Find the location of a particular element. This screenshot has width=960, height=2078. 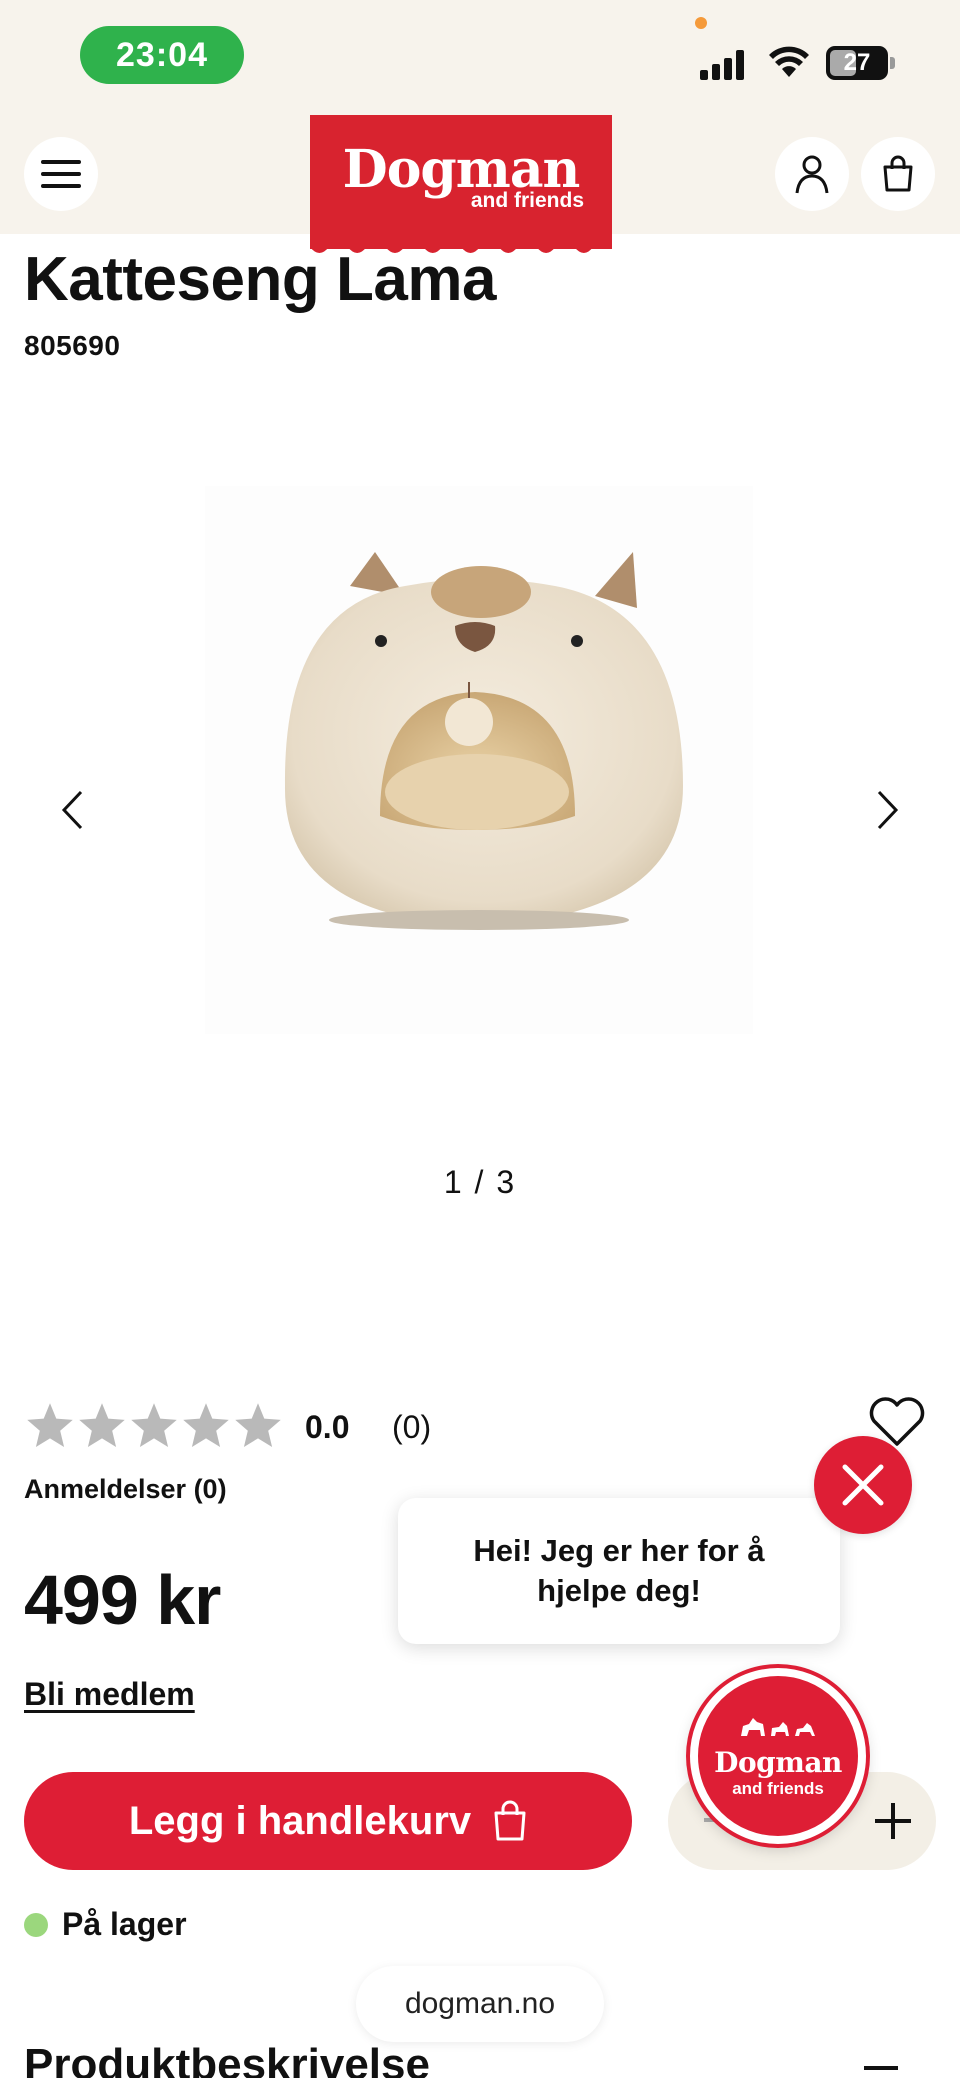

account-button is located at coordinates (812, 174).